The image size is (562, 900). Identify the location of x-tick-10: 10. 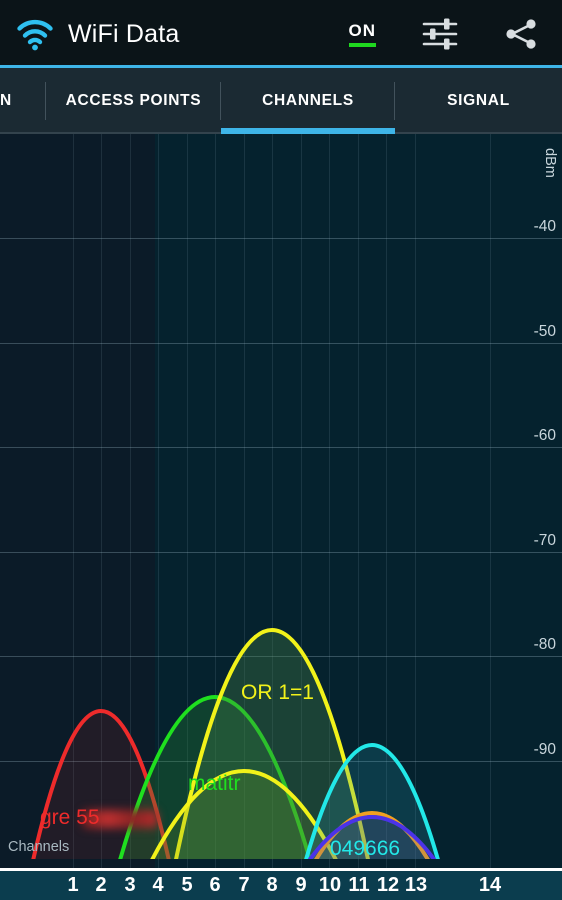
(330, 885).